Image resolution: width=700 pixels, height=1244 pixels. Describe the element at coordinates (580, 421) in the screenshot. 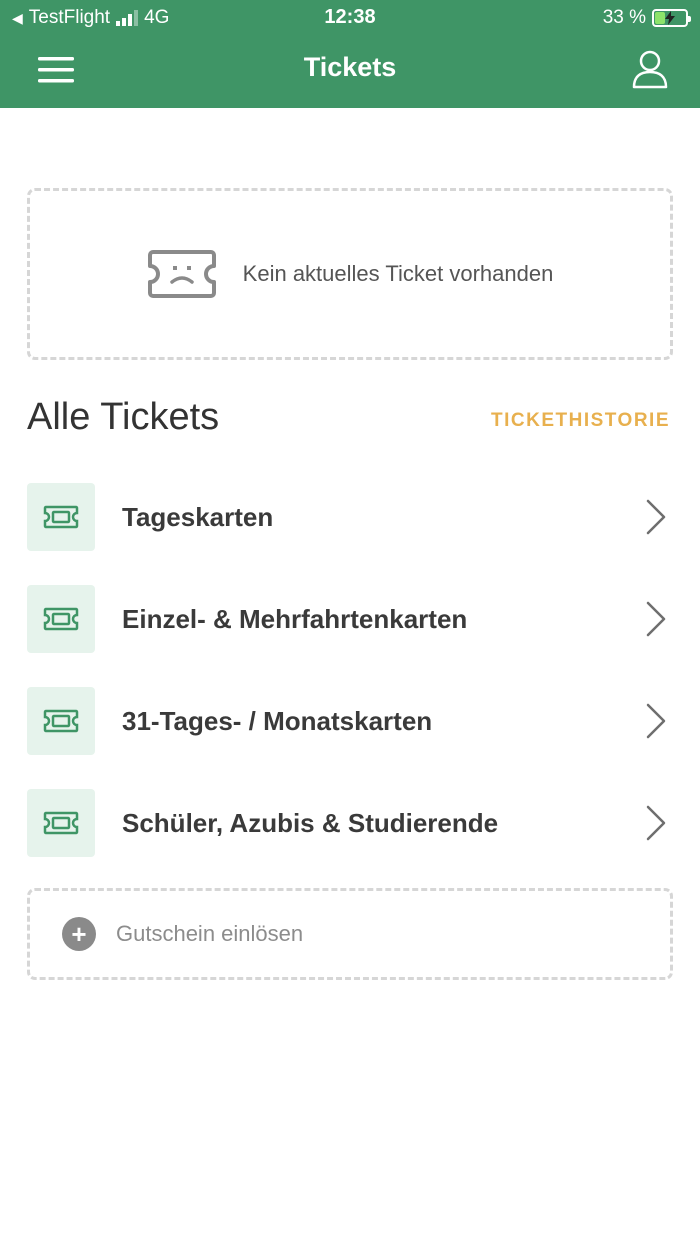

I see `ticket-history-link: TICKETHISTORIE` at that location.